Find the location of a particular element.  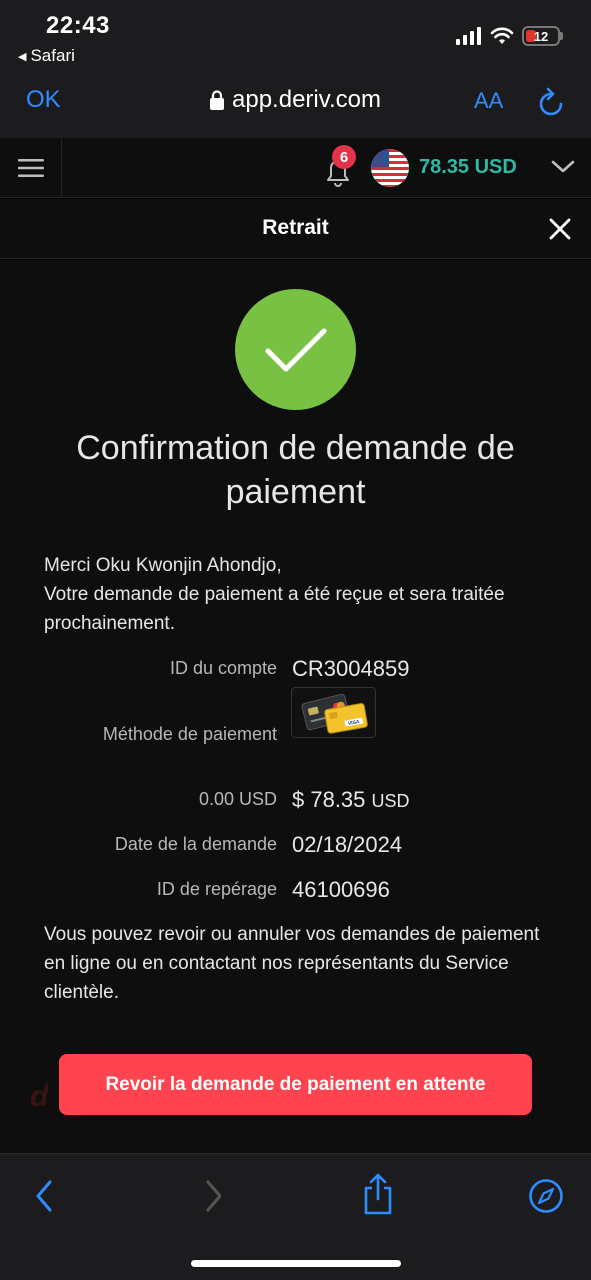

aa-label: AA is located at coordinates (489, 100).